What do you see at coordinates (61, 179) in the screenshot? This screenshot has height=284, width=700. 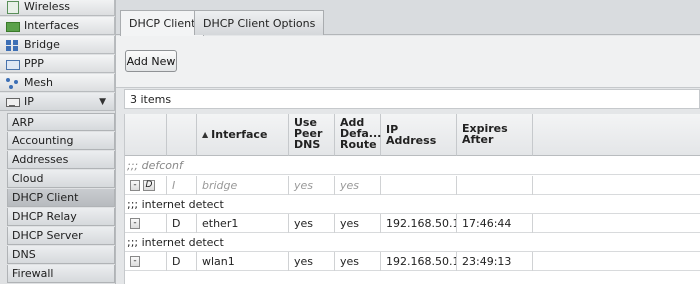 I see `submenu-item-cloud: Cloud` at bounding box center [61, 179].